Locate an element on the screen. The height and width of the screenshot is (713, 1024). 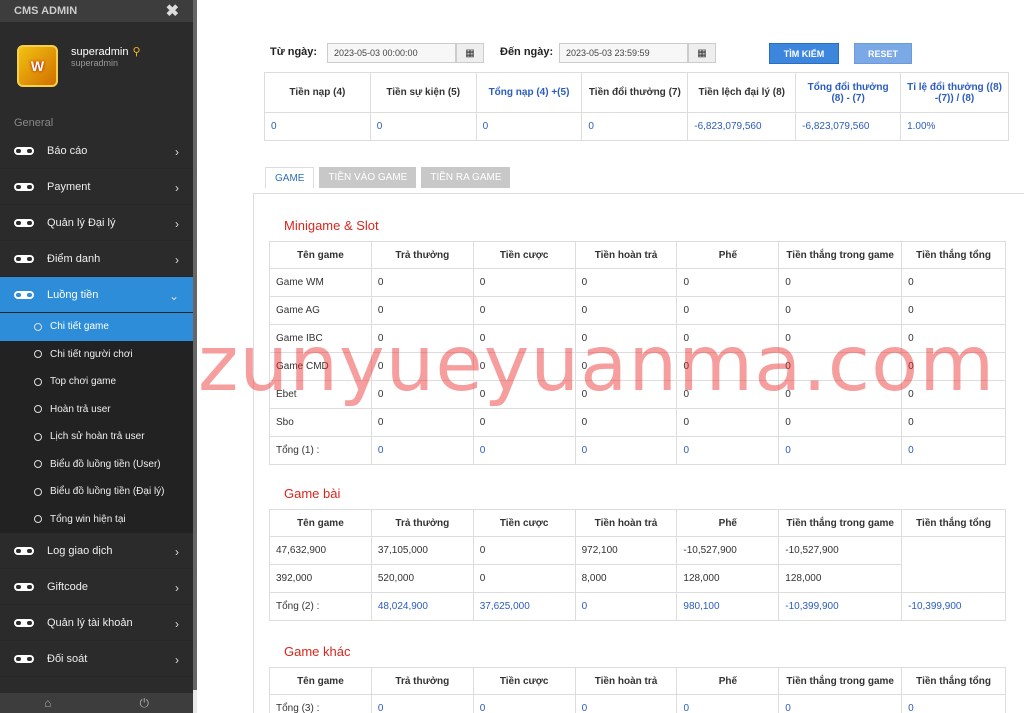
submenu-item-tong-win: Tổng win hiện tại is located at coordinates (96, 520).